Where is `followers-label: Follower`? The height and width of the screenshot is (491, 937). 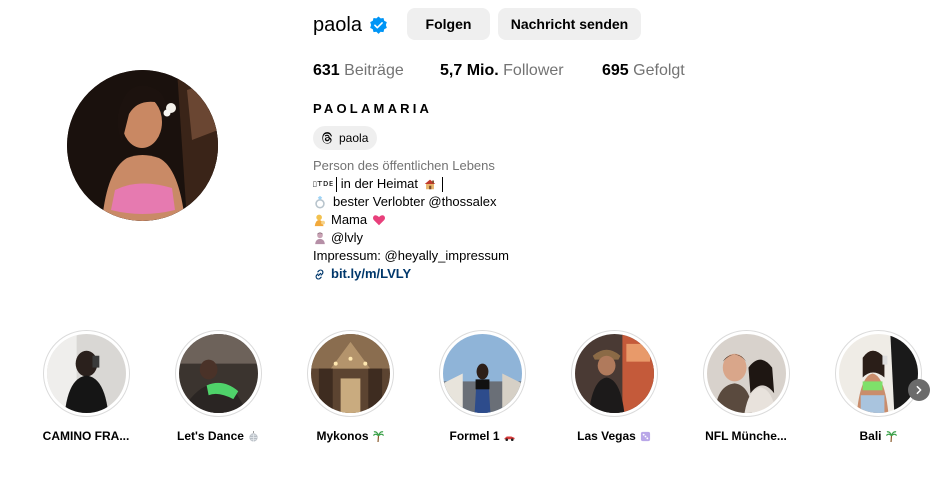 followers-label: Follower is located at coordinates (533, 70).